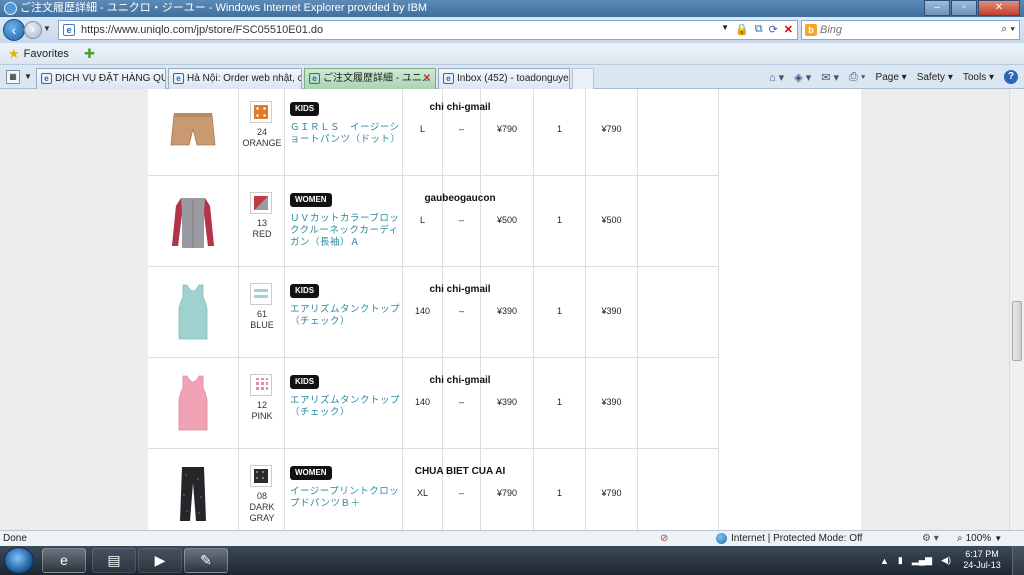 The image size is (1024, 575). I want to click on quick-tabs-icon: ▦, so click(13, 77).